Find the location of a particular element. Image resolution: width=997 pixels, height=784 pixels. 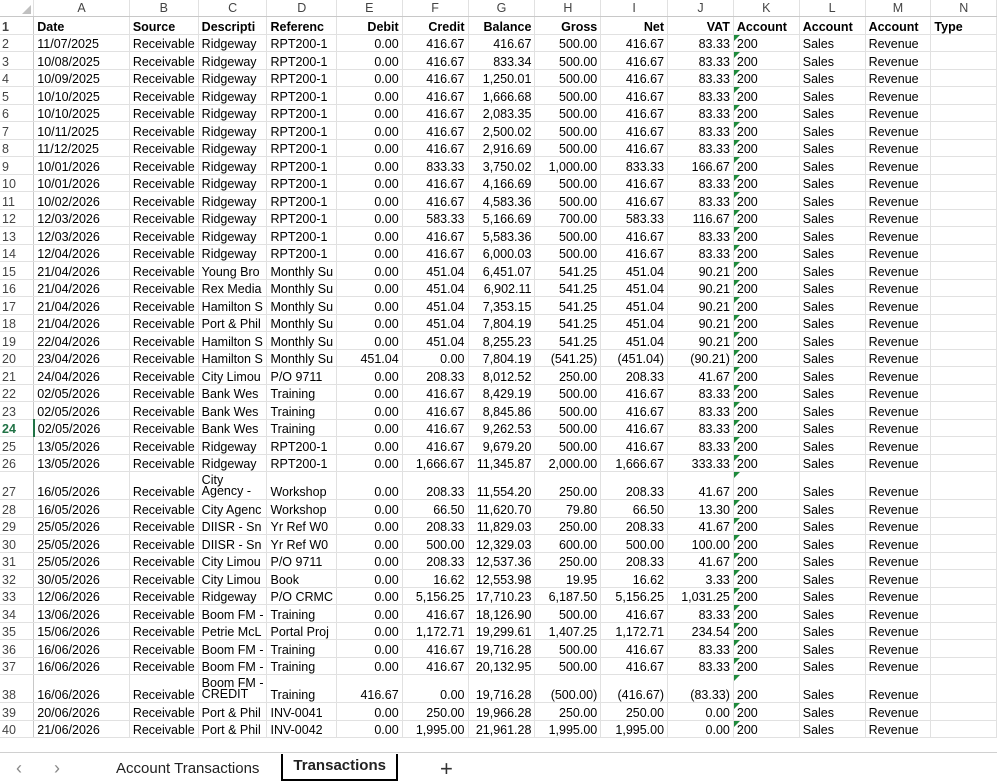

cell-net: 1,995.00 is located at coordinates (634, 729).